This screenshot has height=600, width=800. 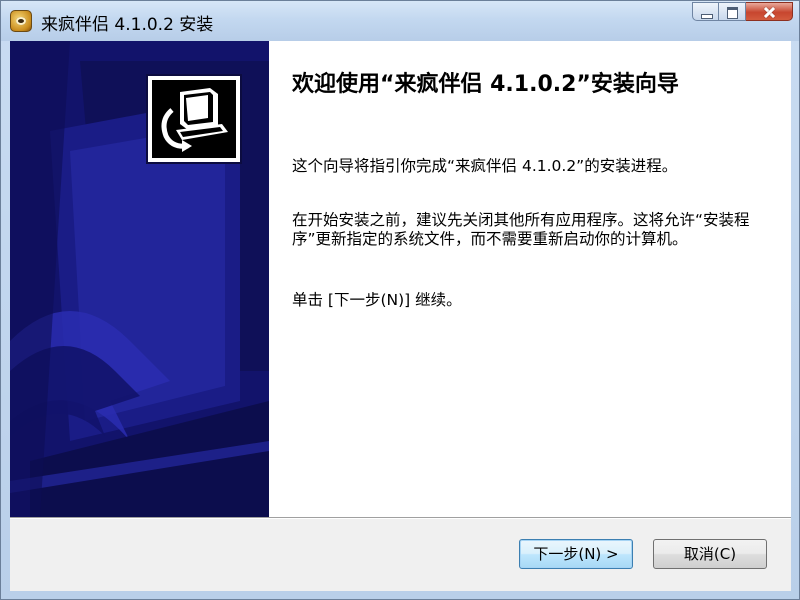 What do you see at coordinates (21, 21) in the screenshot?
I see `app-icon` at bounding box center [21, 21].